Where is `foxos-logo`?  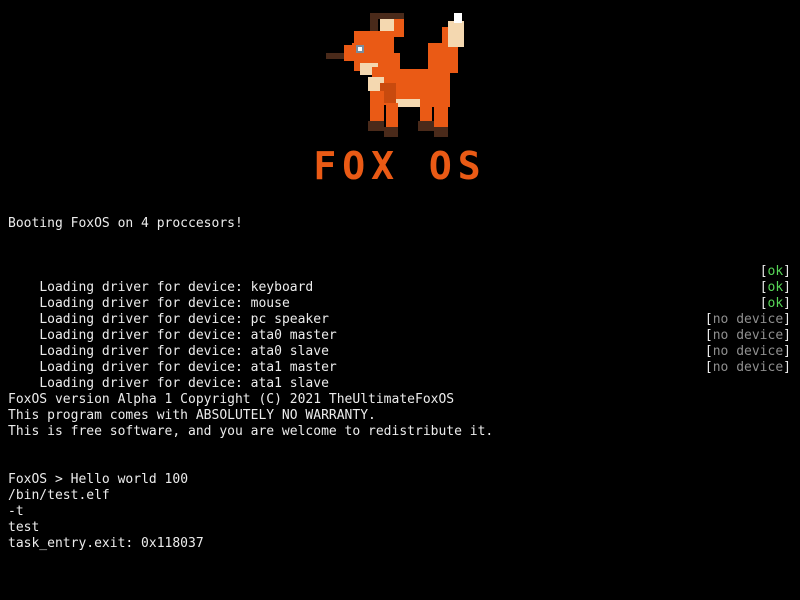
foxos-logo is located at coordinates (400, 76).